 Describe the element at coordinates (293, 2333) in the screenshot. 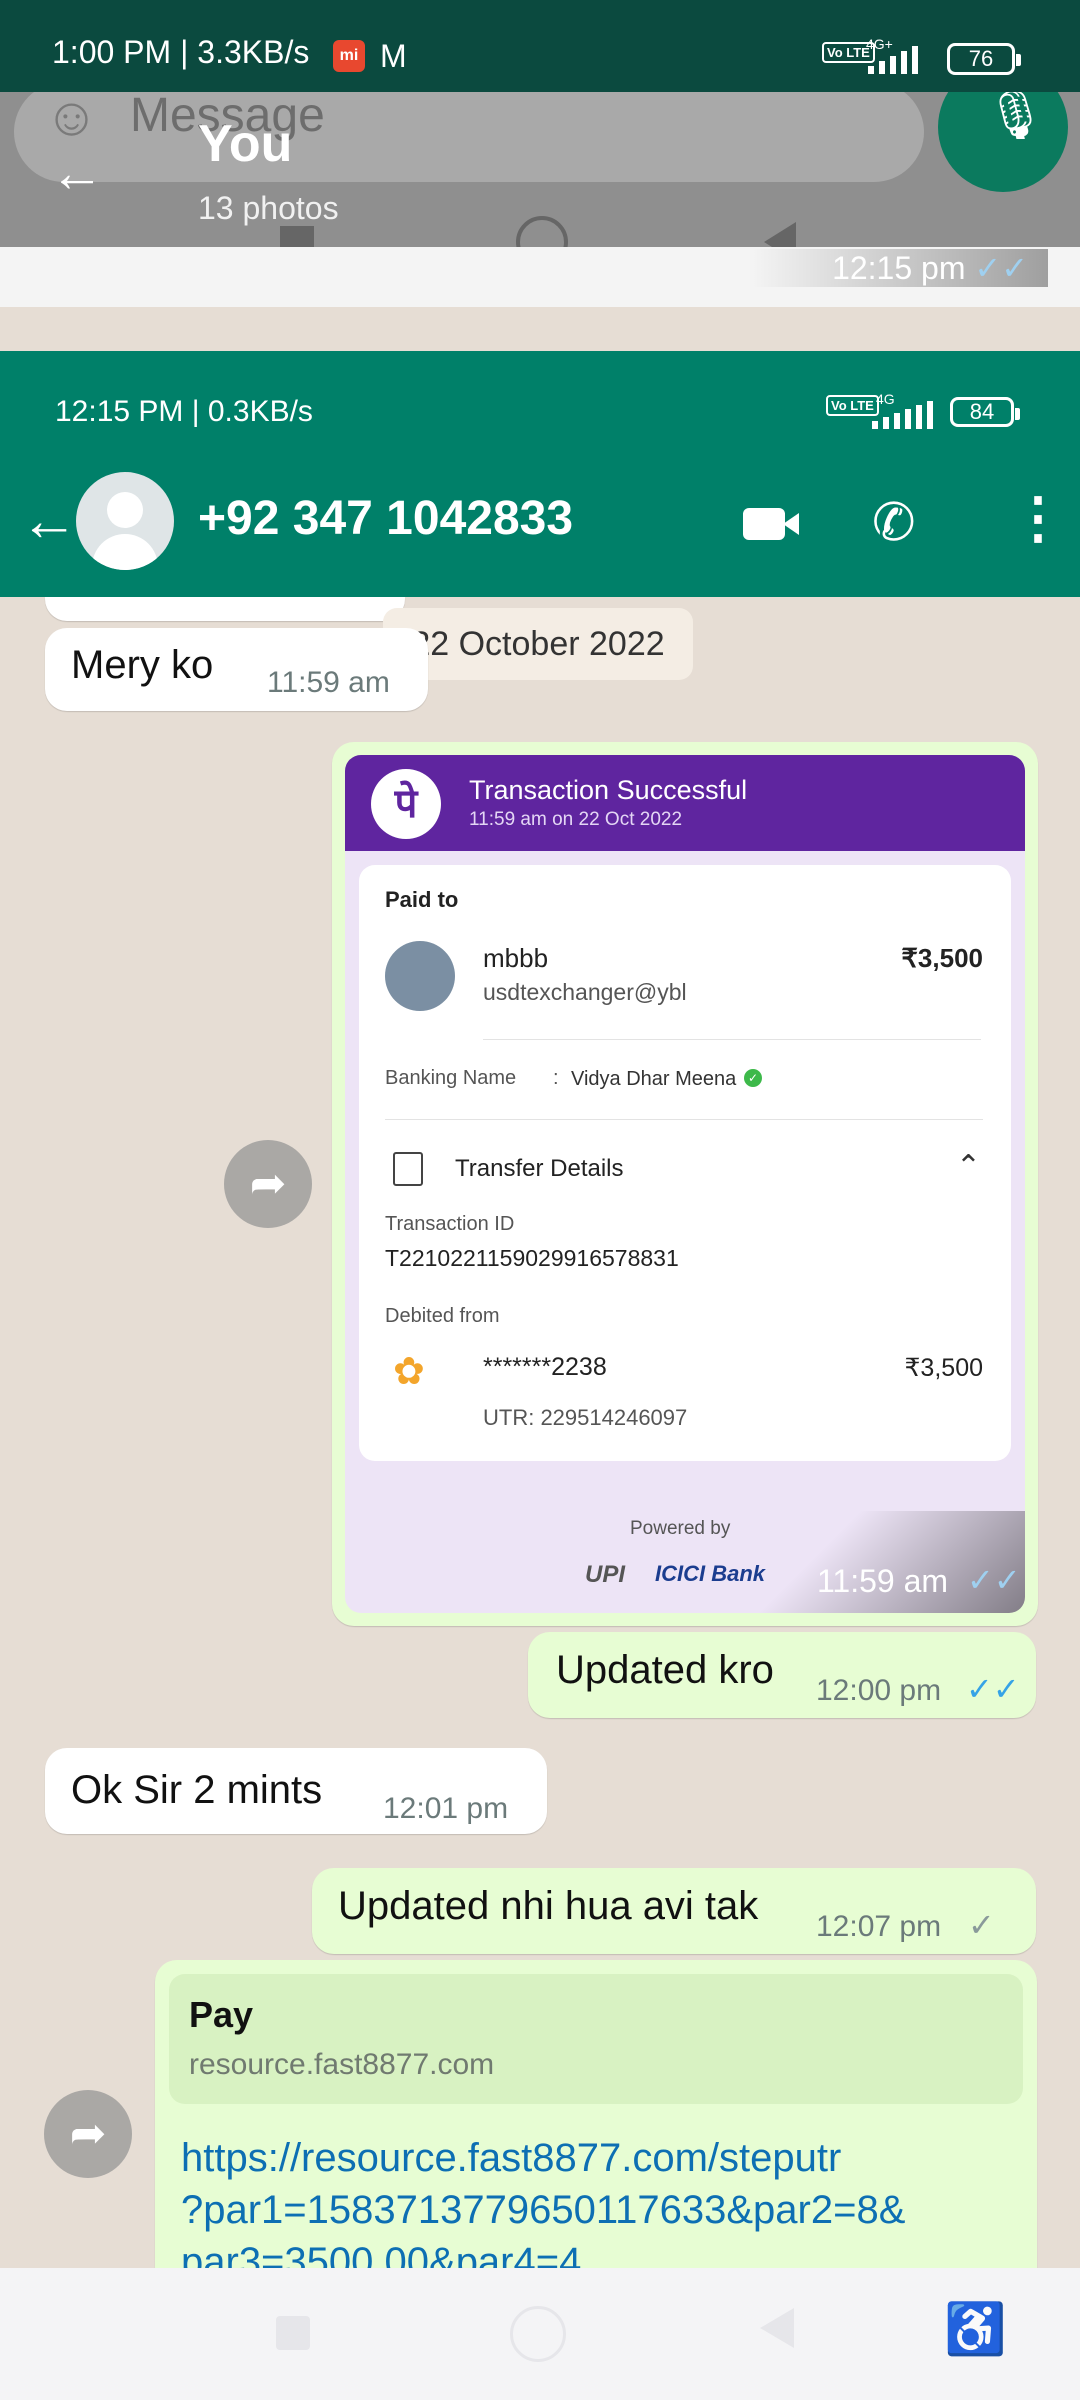

I see `recents-button` at that location.